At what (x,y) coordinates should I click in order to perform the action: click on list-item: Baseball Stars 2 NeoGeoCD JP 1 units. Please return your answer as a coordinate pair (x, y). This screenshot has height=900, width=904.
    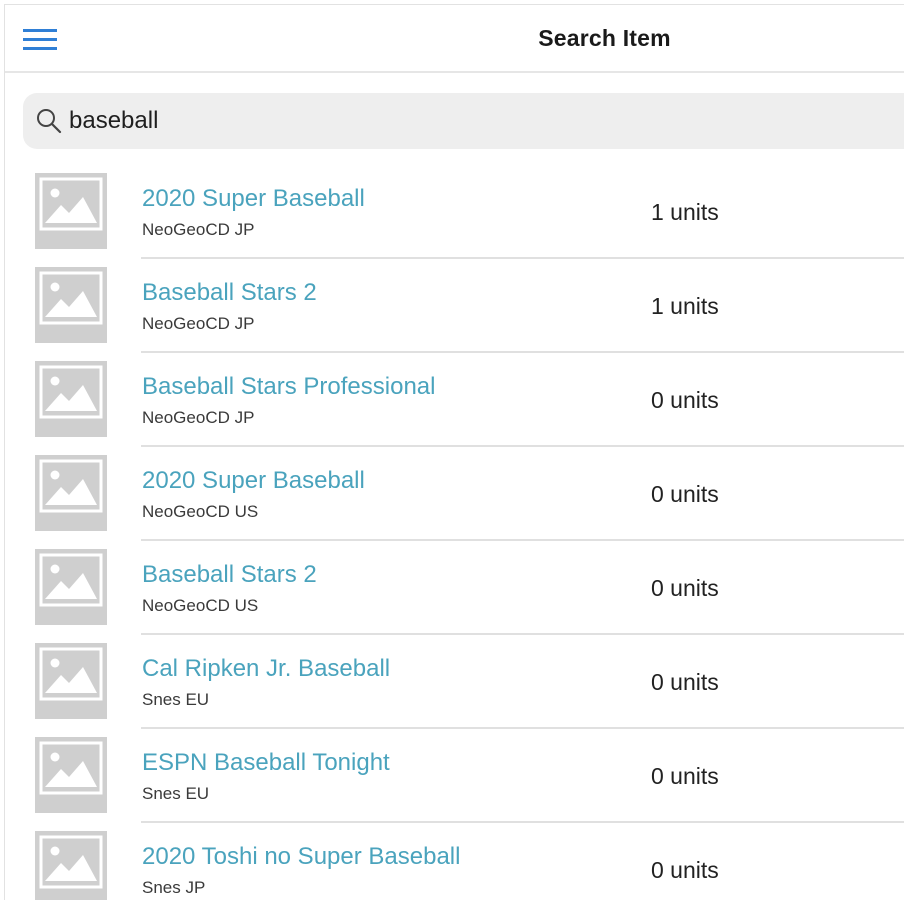
    Looking at the image, I should click on (454, 306).